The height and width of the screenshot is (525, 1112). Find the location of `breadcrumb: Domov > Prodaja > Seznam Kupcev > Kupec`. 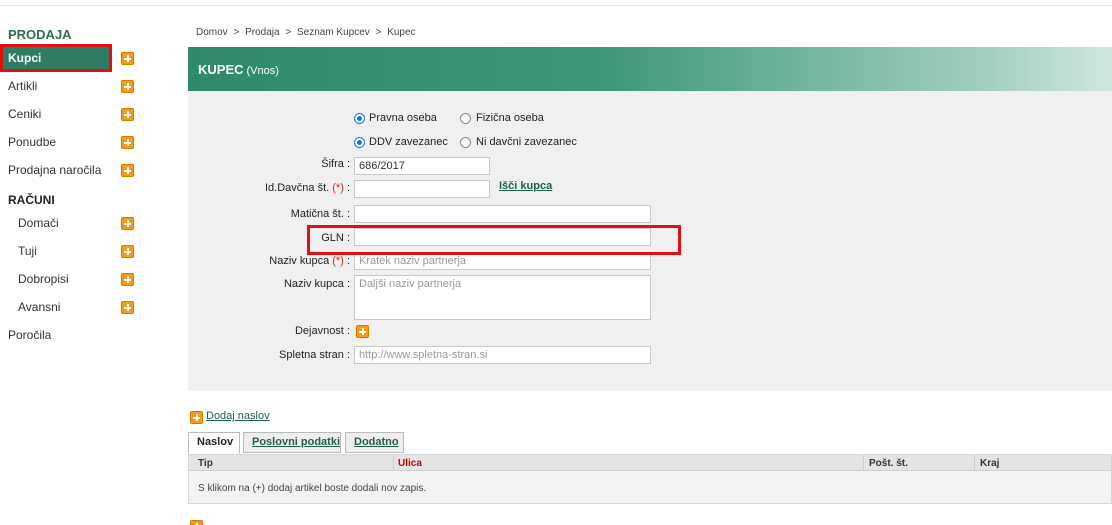

breadcrumb: Domov > Prodaja > Seznam Kupcev > Kupec is located at coordinates (307, 32).